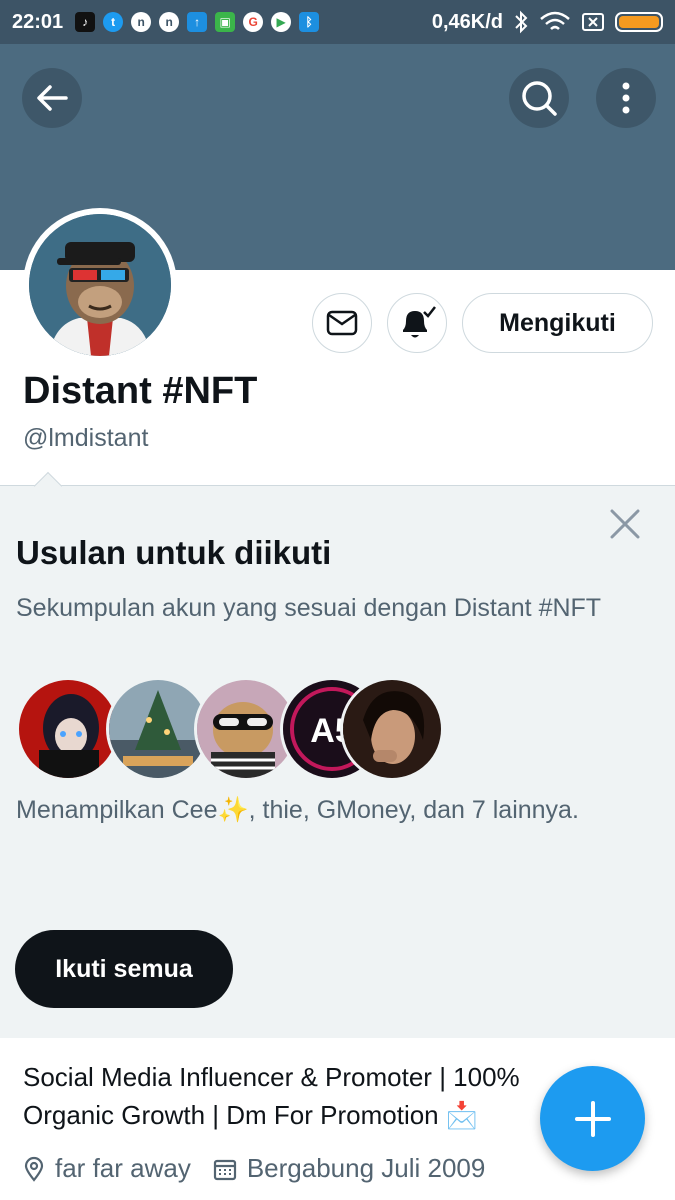 The image size is (675, 1200). I want to click on more-vertical-icon, so click(626, 98).